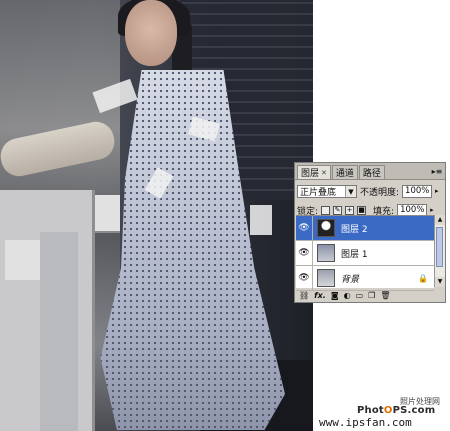 The image size is (450, 431). Describe the element at coordinates (440, 220) in the screenshot. I see `scroll-up-icon: ▲` at that location.